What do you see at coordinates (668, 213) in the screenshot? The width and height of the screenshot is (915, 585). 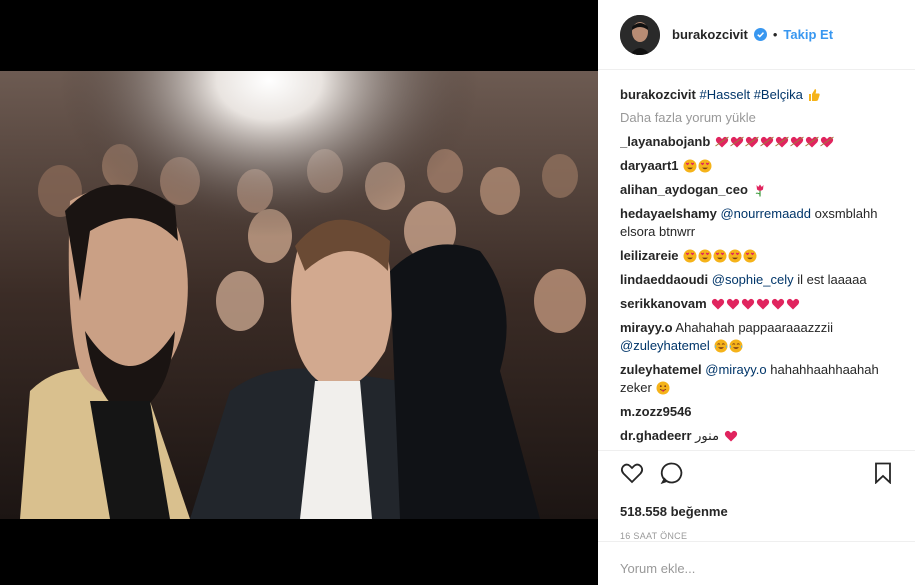 I see `comment-username: hedayaelshamy` at bounding box center [668, 213].